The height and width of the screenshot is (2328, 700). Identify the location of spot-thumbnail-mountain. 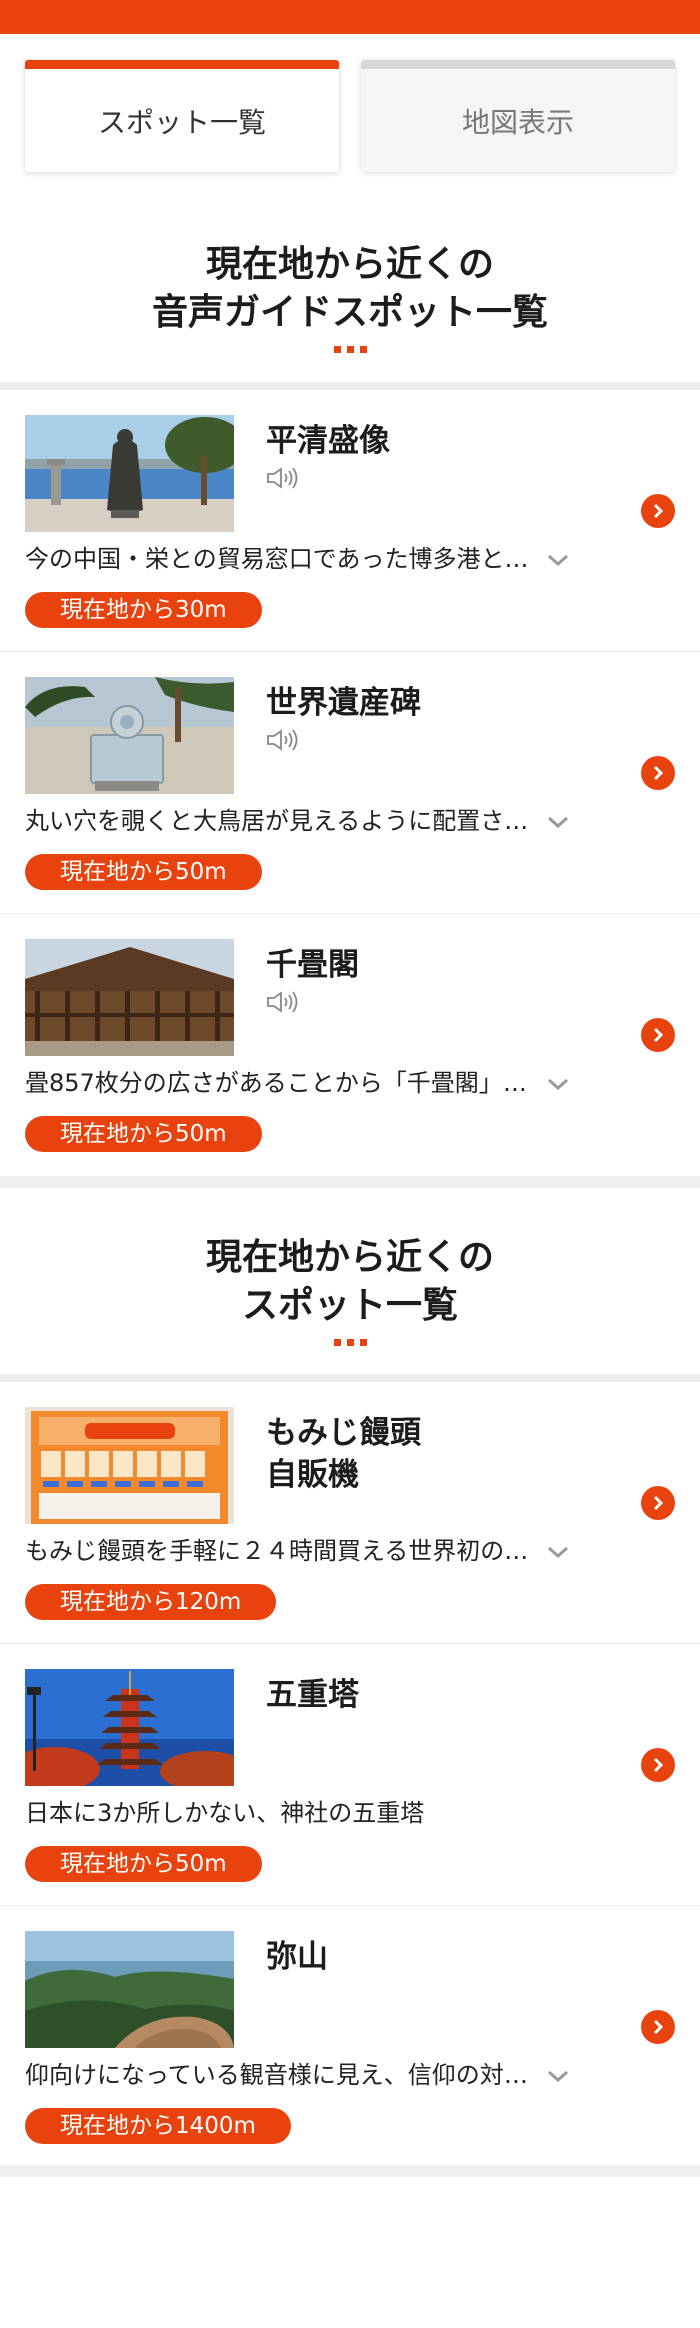
(129, 1989).